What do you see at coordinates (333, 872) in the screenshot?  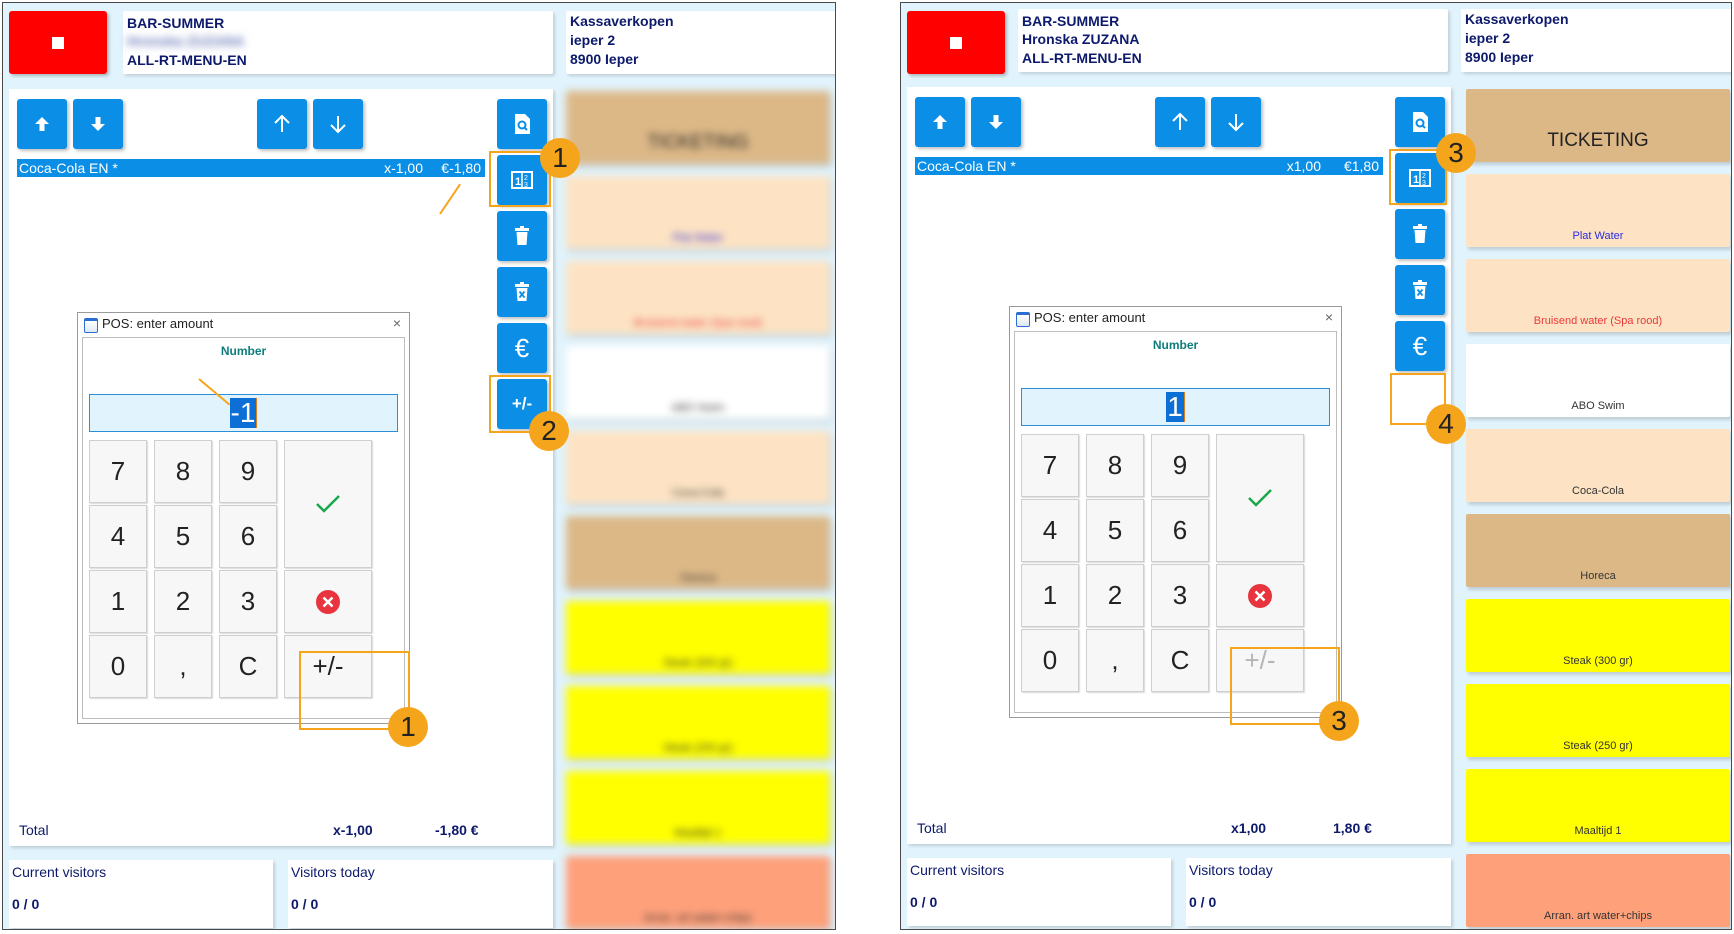 I see `visitors-today-label: Visitors today` at bounding box center [333, 872].